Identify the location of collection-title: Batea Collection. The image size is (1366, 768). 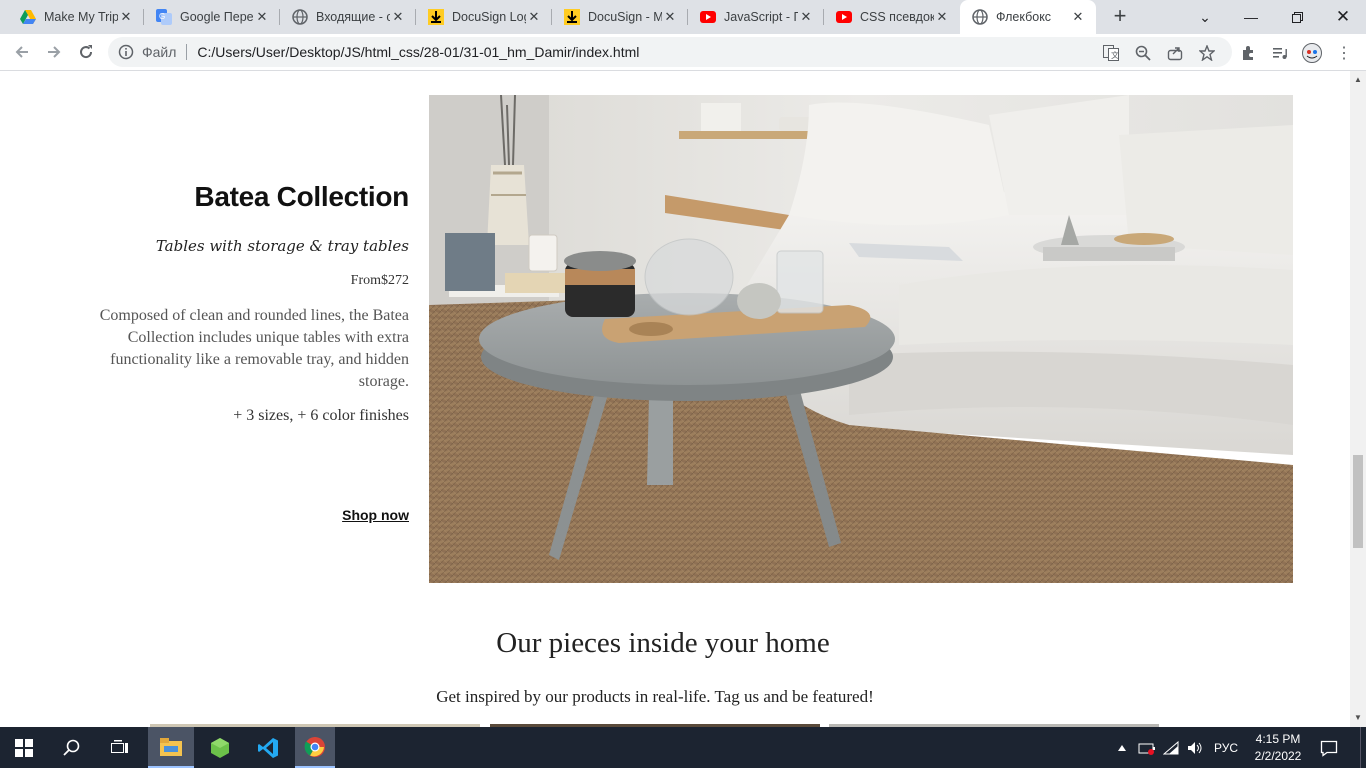
(301, 196).